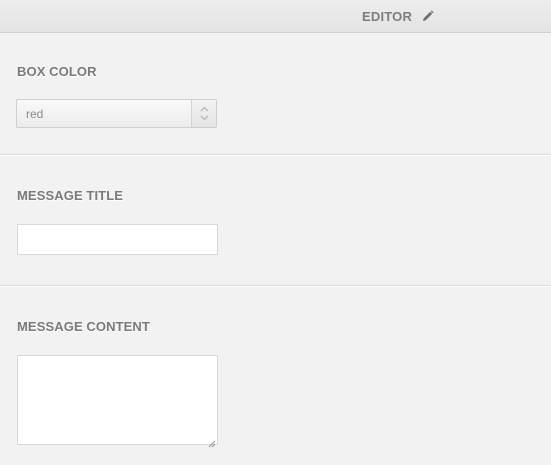  What do you see at coordinates (57, 71) in the screenshot?
I see `box-color-label: BOX COLOR` at bounding box center [57, 71].